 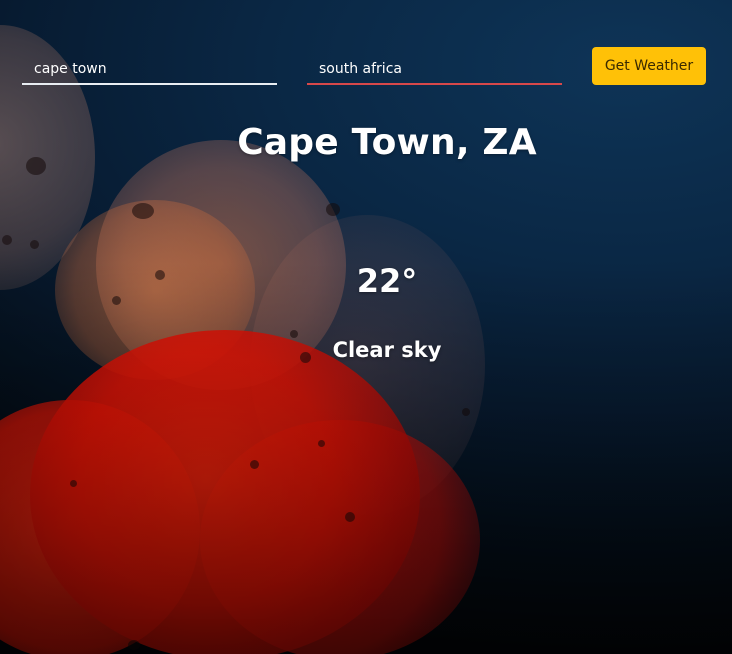 What do you see at coordinates (409, 281) in the screenshot?
I see `degree-symbol: °` at bounding box center [409, 281].